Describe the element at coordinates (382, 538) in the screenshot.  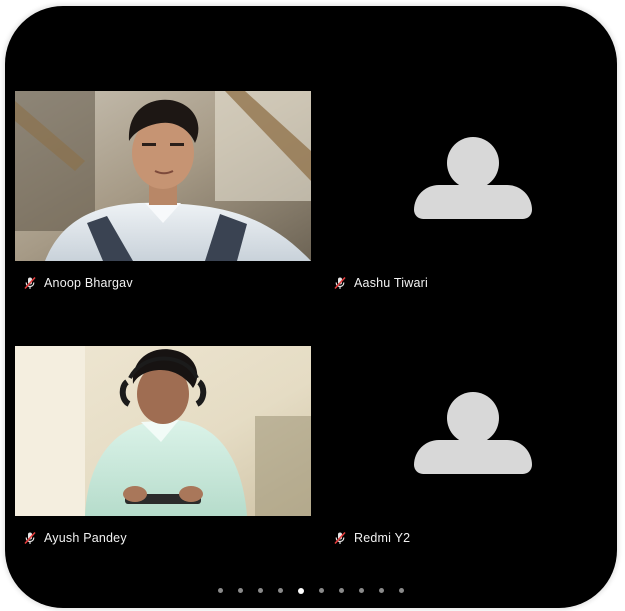
I see `participant-name: Redmi Y2` at that location.